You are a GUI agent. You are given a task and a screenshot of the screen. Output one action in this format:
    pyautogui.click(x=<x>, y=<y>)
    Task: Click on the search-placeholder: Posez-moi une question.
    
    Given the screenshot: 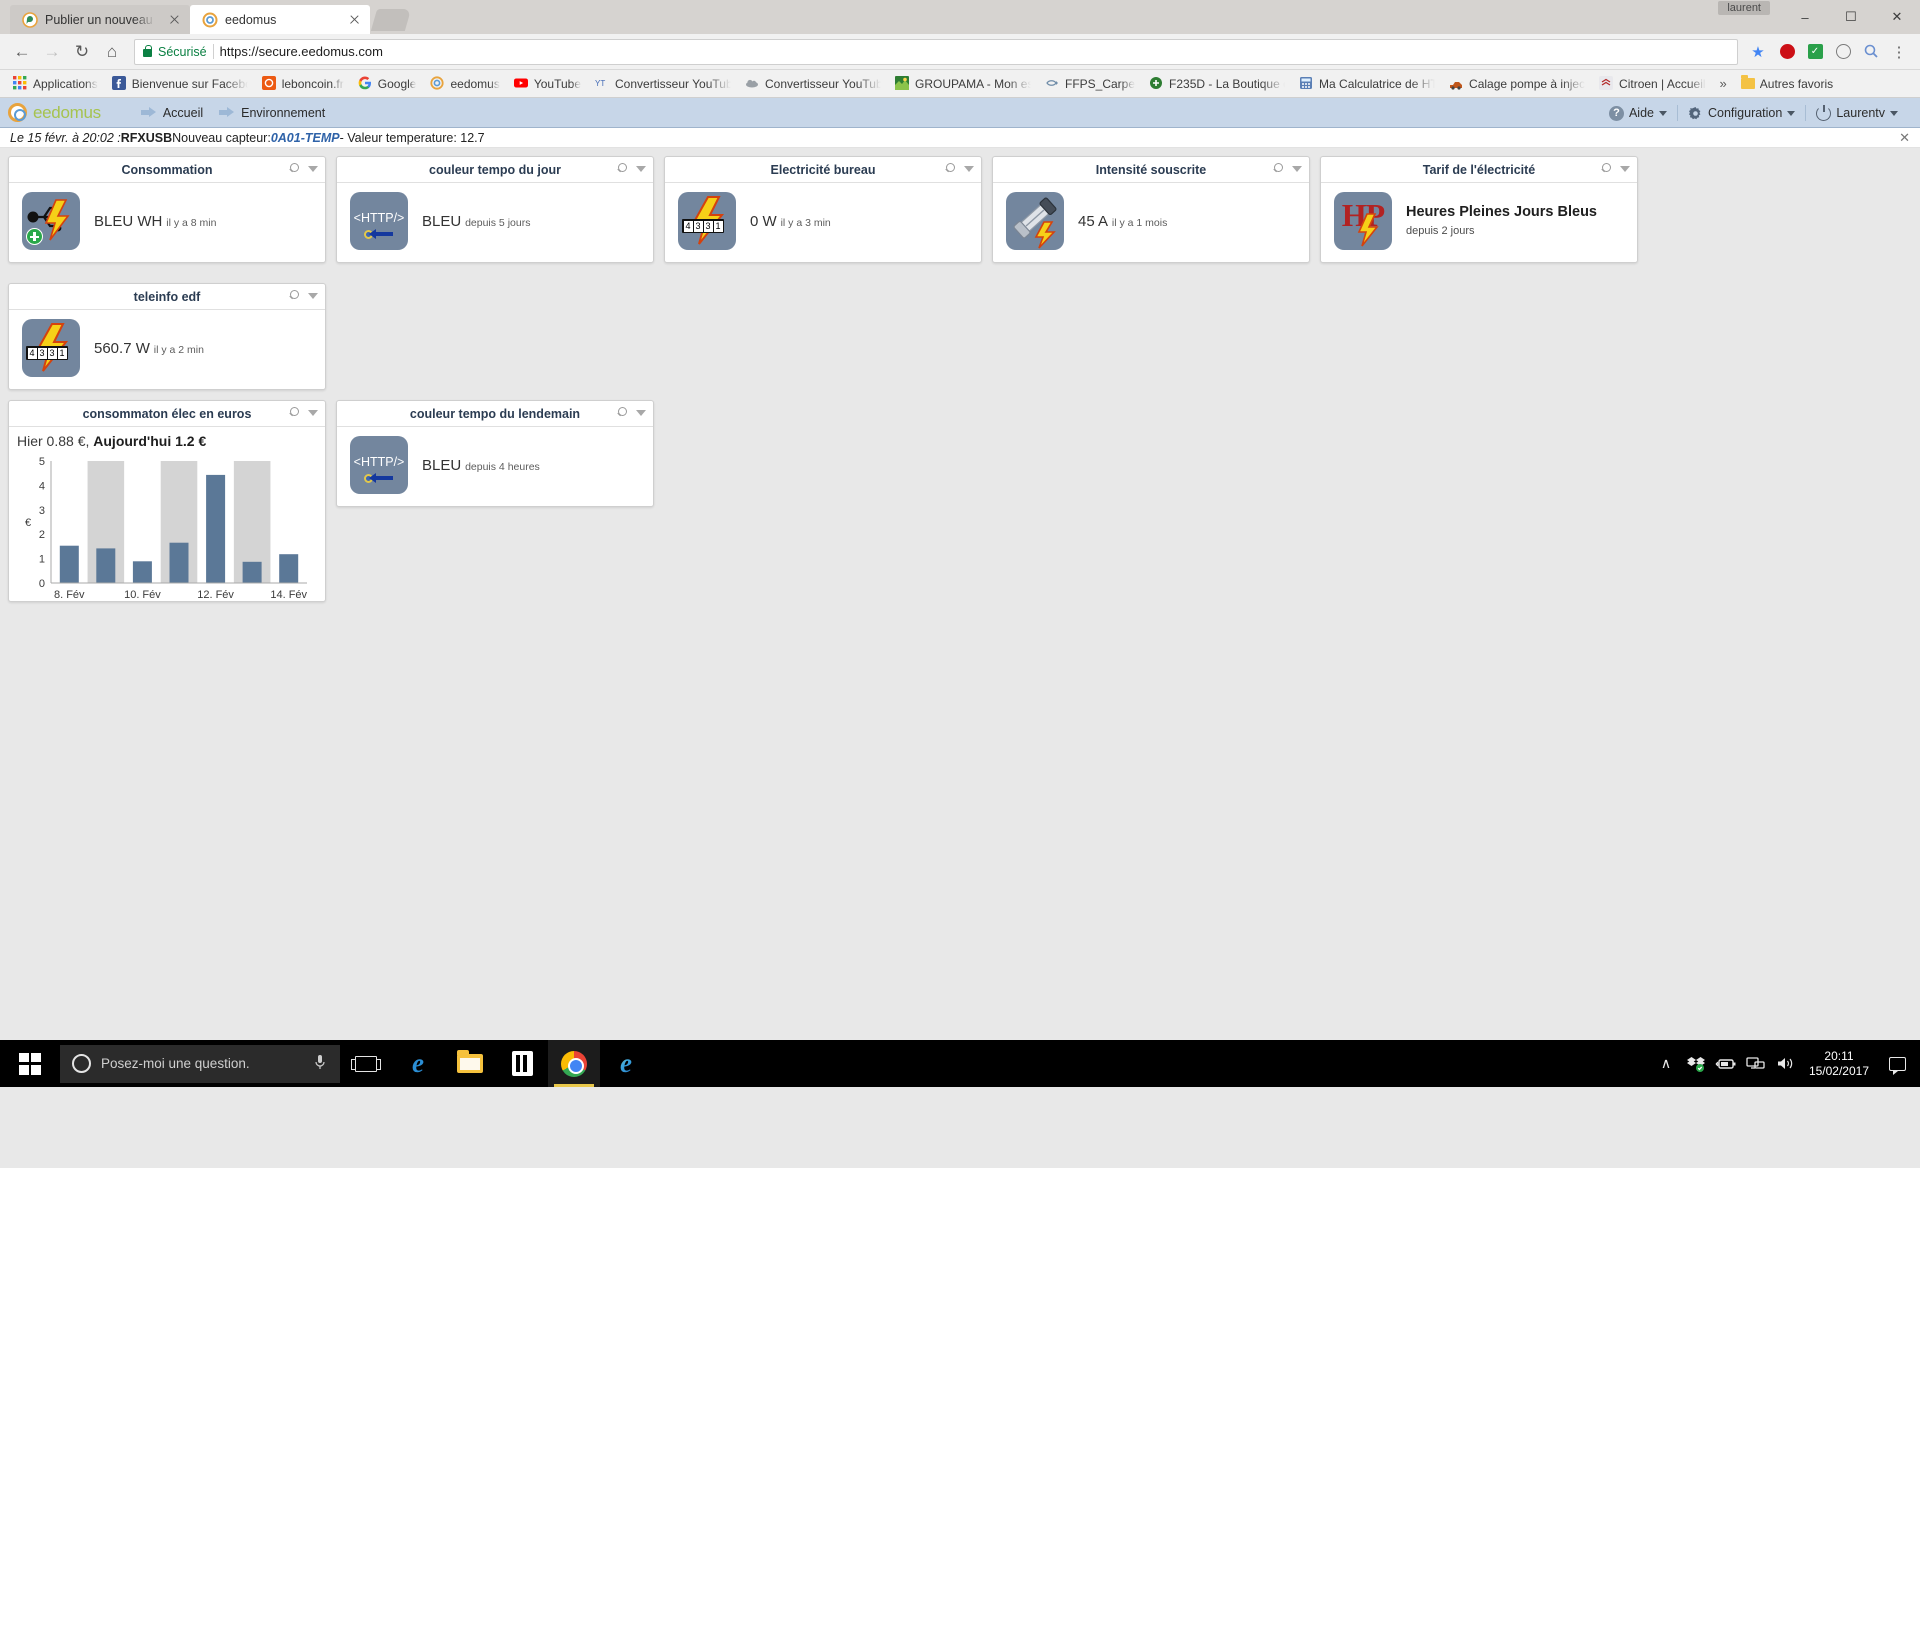 What is the action you would take?
    pyautogui.click(x=175, y=1063)
    